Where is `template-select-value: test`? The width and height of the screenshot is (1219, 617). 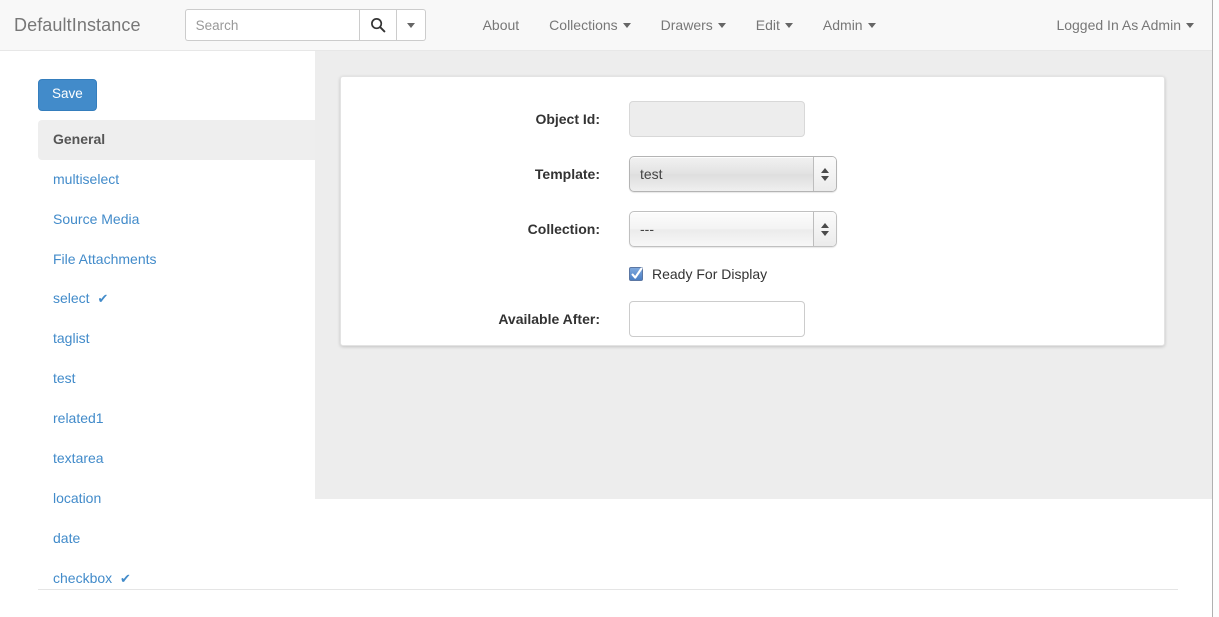
template-select-value: test is located at coordinates (651, 174).